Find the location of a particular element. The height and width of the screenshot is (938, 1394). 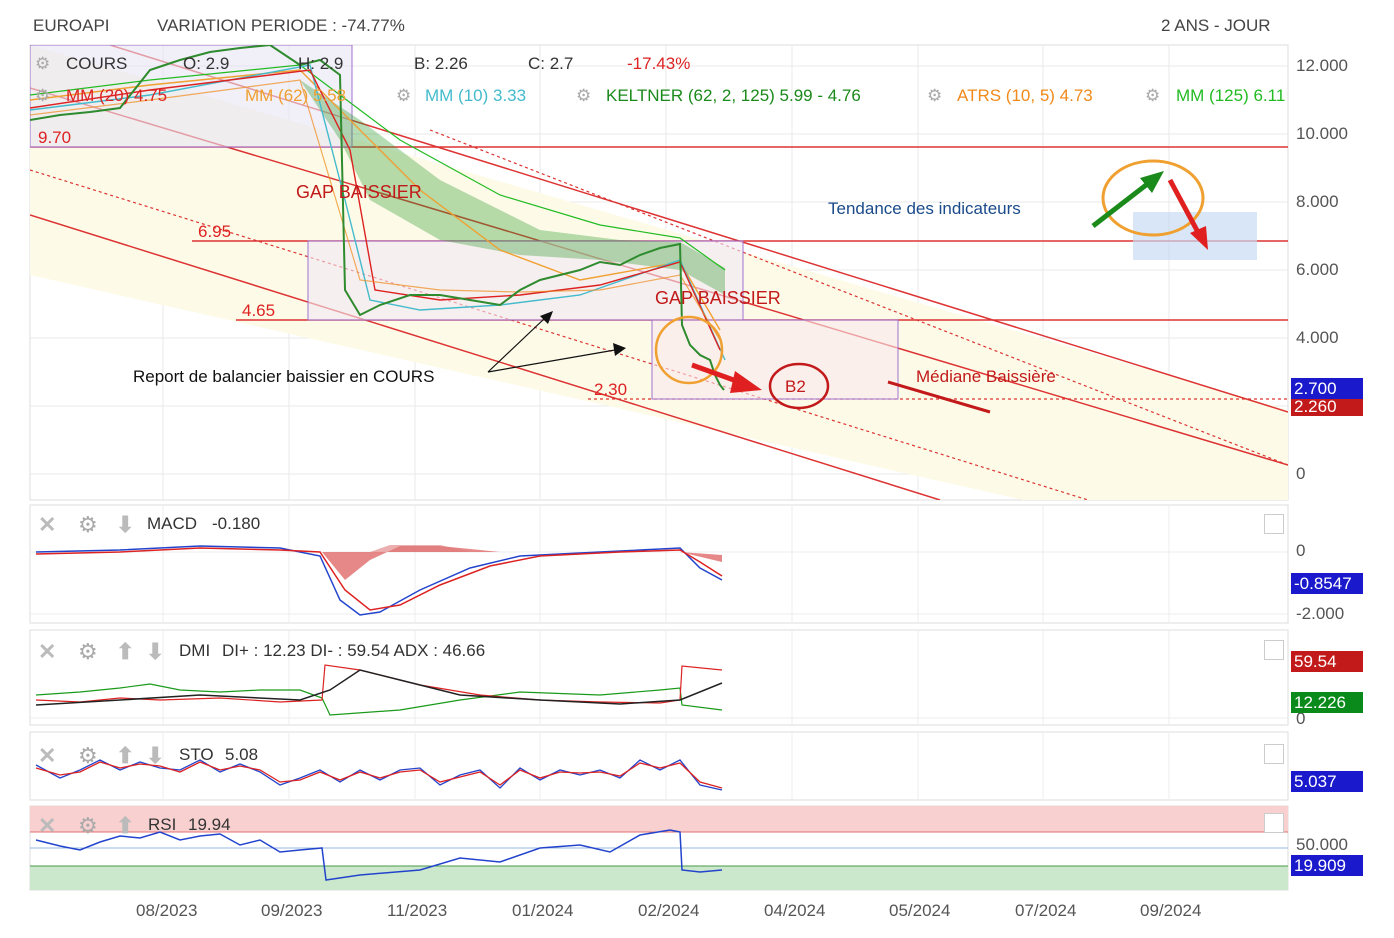

x-tick: 02/2024 is located at coordinates (669, 910).